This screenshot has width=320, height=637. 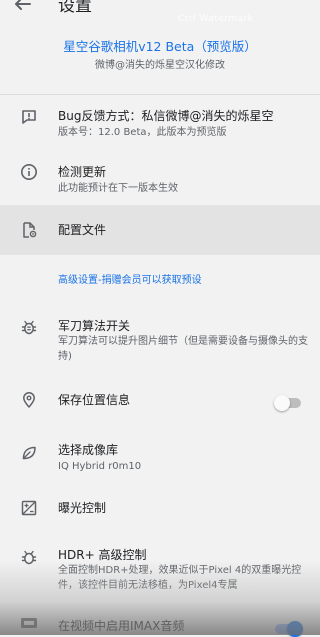 What do you see at coordinates (23, 5) in the screenshot?
I see `arrow-back-icon` at bounding box center [23, 5].